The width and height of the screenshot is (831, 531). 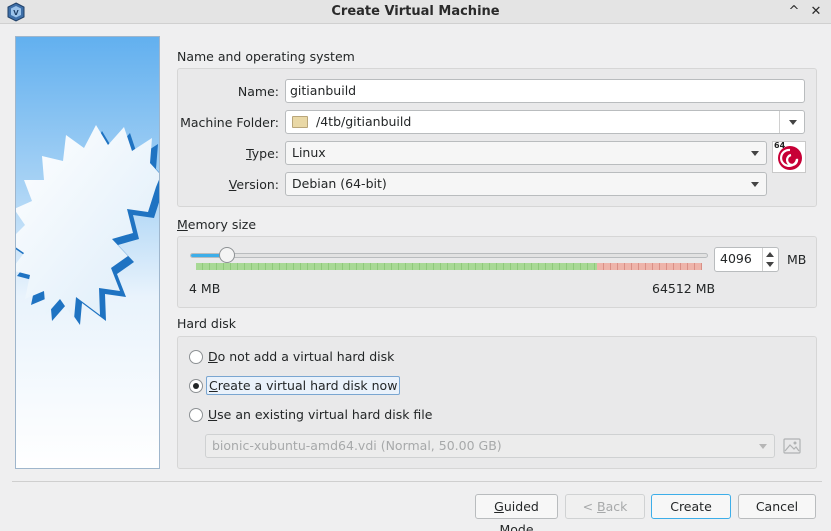 I want to click on type-value: Linux, so click(x=309, y=152).